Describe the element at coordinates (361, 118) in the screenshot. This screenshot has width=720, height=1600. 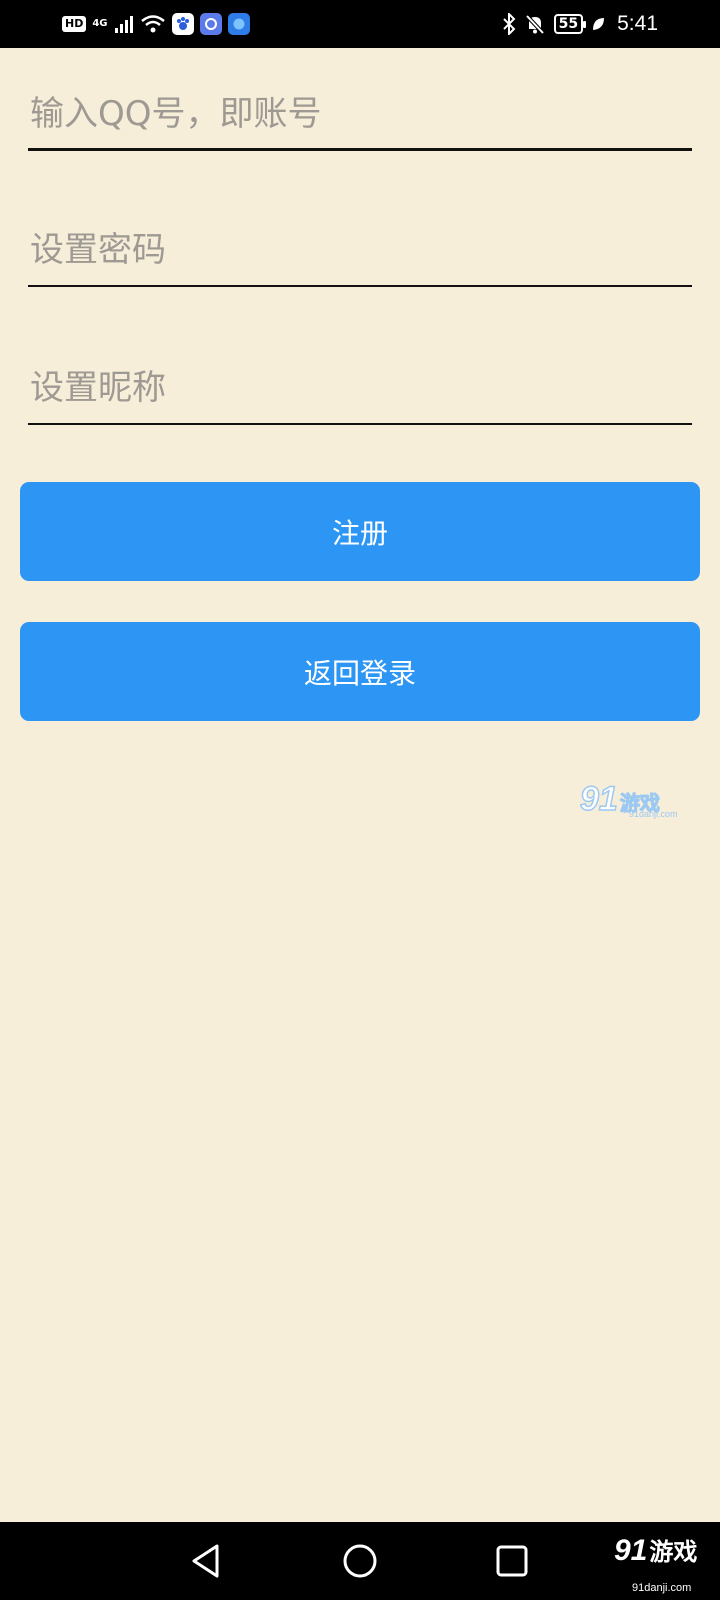
I see `qq-number-input` at that location.